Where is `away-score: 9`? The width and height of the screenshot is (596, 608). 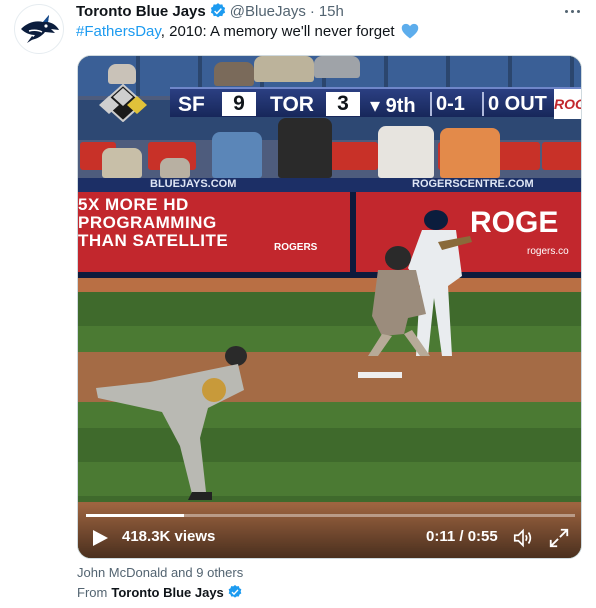 away-score: 9 is located at coordinates (239, 104).